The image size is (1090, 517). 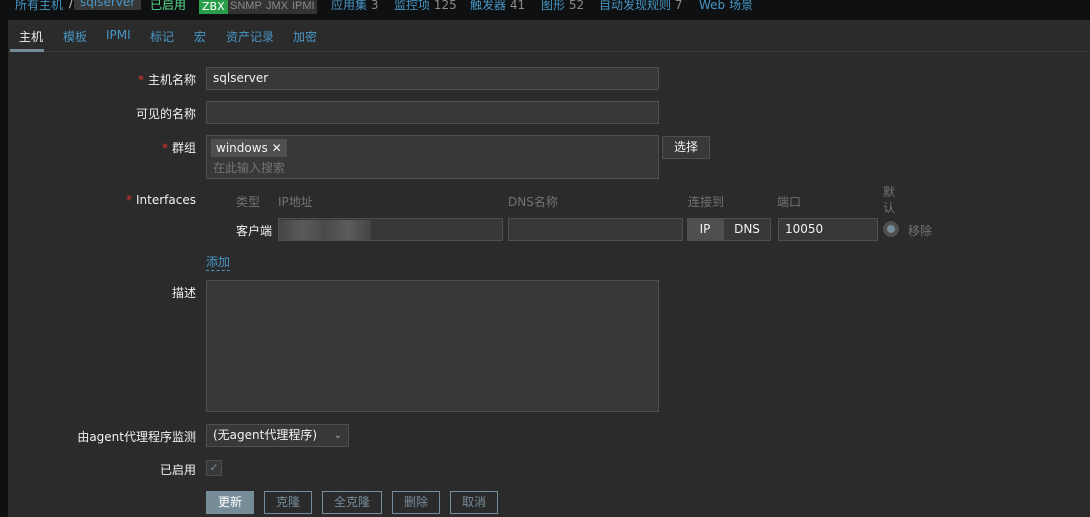 What do you see at coordinates (789, 202) in the screenshot?
I see `iface-header-port: 端口` at bounding box center [789, 202].